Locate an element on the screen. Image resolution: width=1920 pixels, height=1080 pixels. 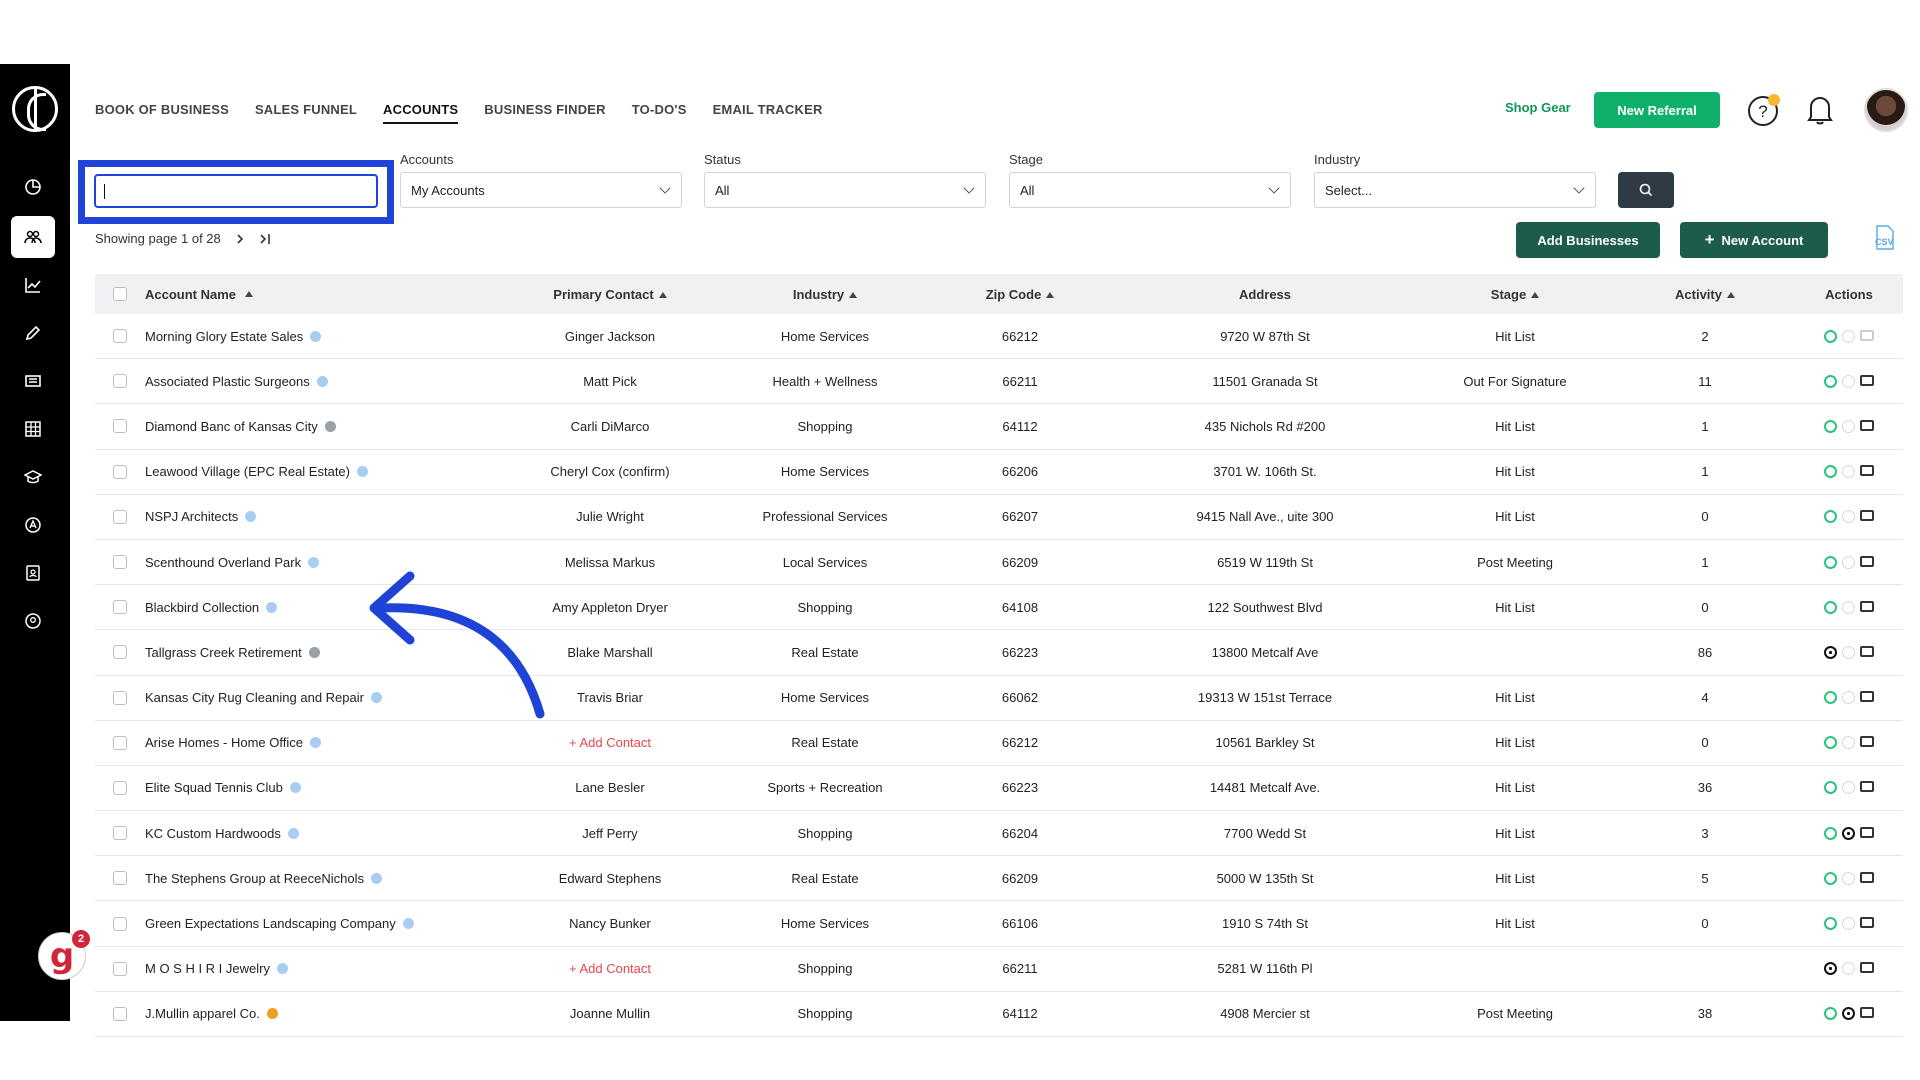
nav-sales-funnel: SALES FUNNEL is located at coordinates (306, 113).